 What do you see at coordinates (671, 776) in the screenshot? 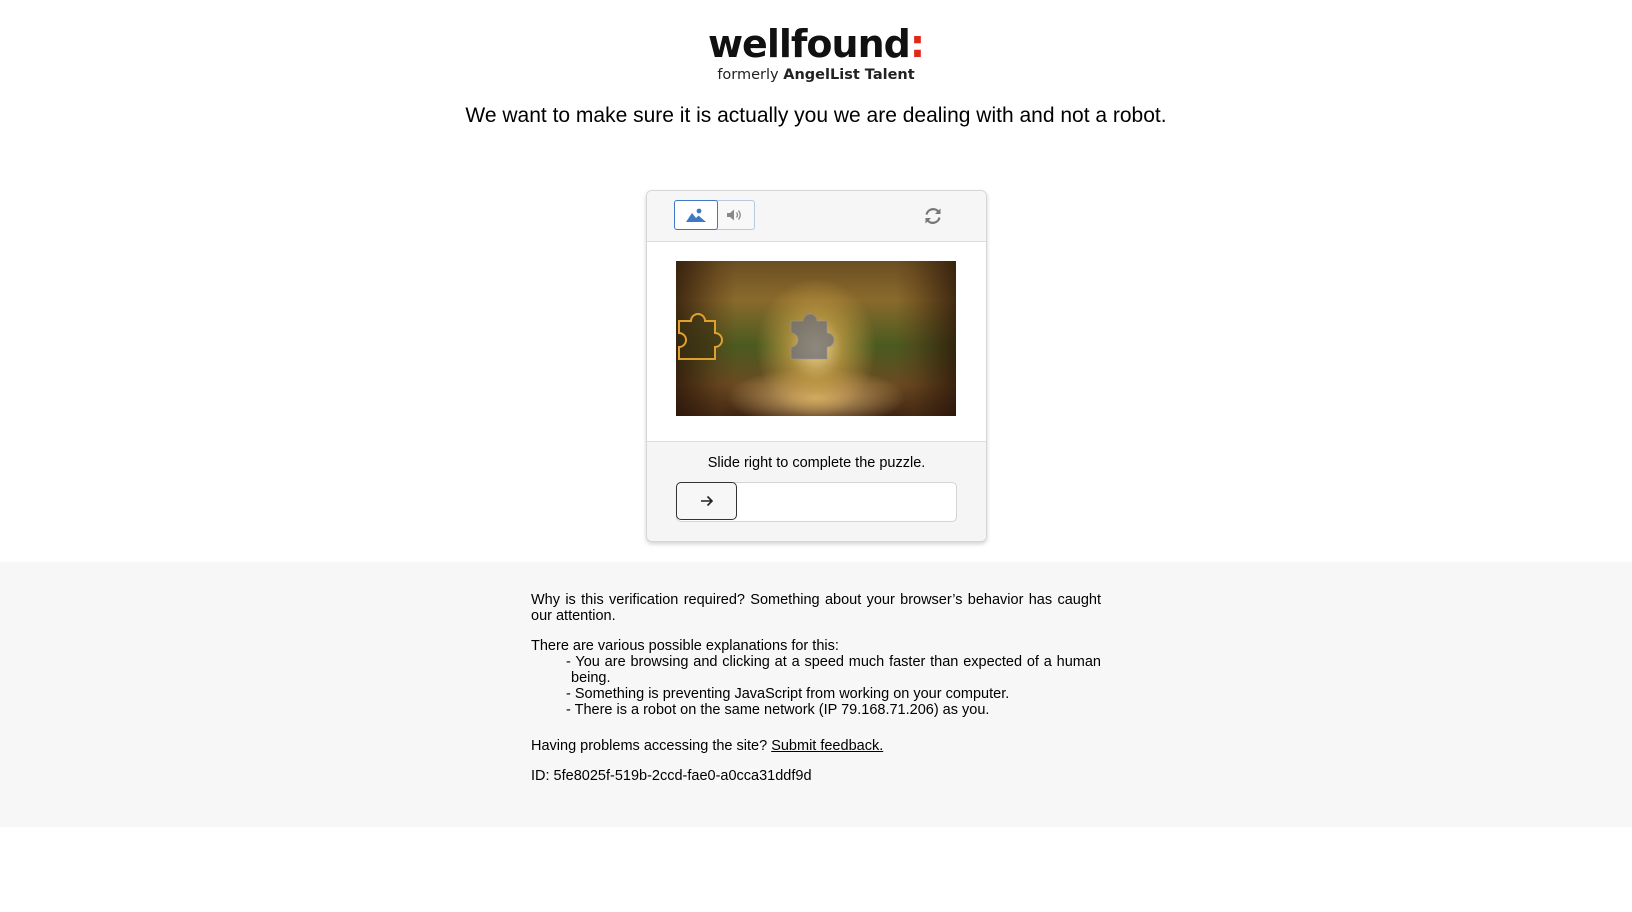
I see `request-id: ID: 5fe8025f-519b-2ccd-fae0-a0cca31ddf9d` at bounding box center [671, 776].